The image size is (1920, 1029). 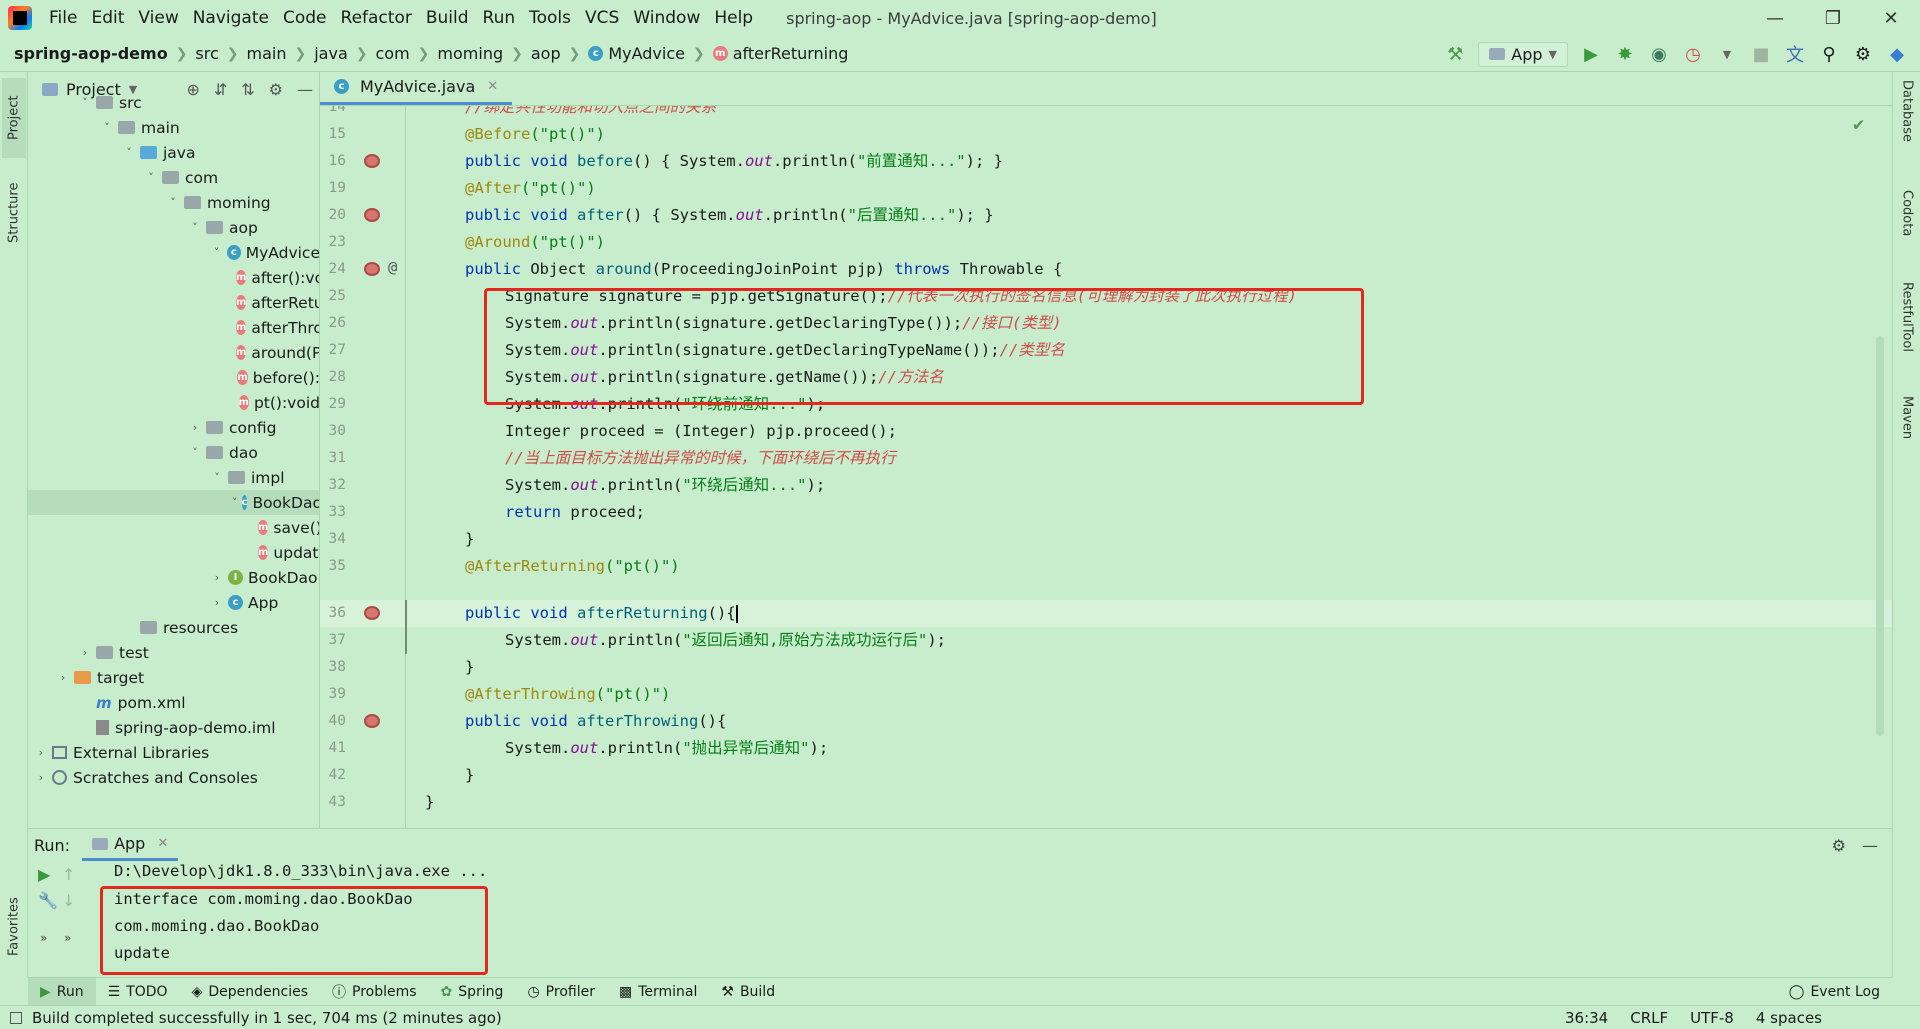 What do you see at coordinates (173, 627) in the screenshot?
I see `tree-item: resources` at bounding box center [173, 627].